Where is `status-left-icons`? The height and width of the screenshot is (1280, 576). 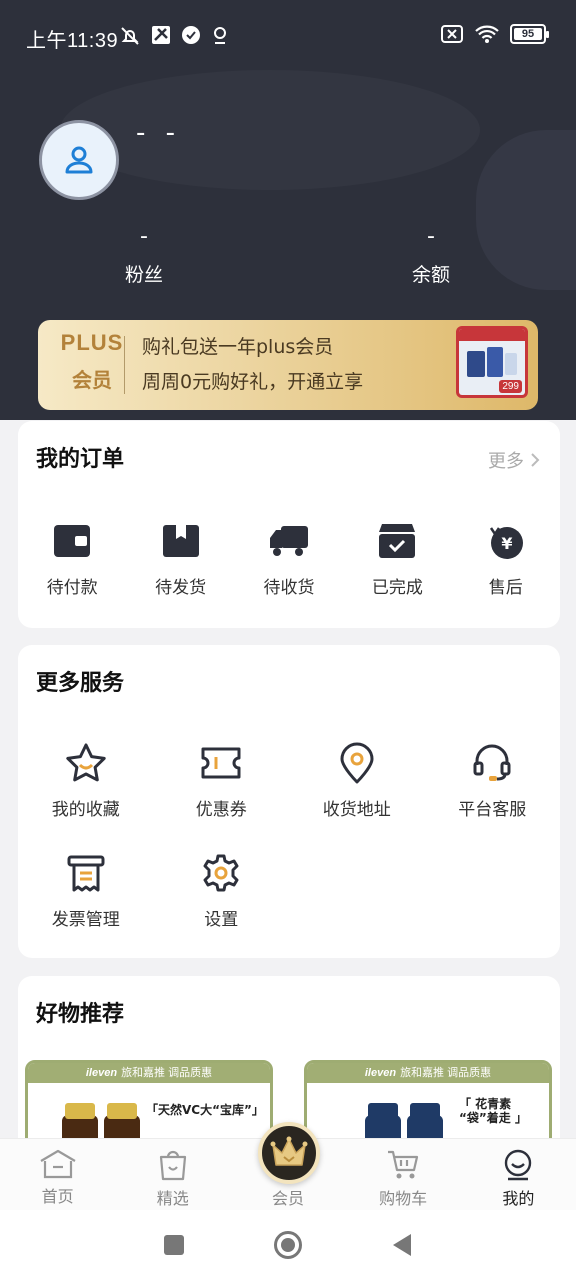 status-left-icons is located at coordinates (174, 36).